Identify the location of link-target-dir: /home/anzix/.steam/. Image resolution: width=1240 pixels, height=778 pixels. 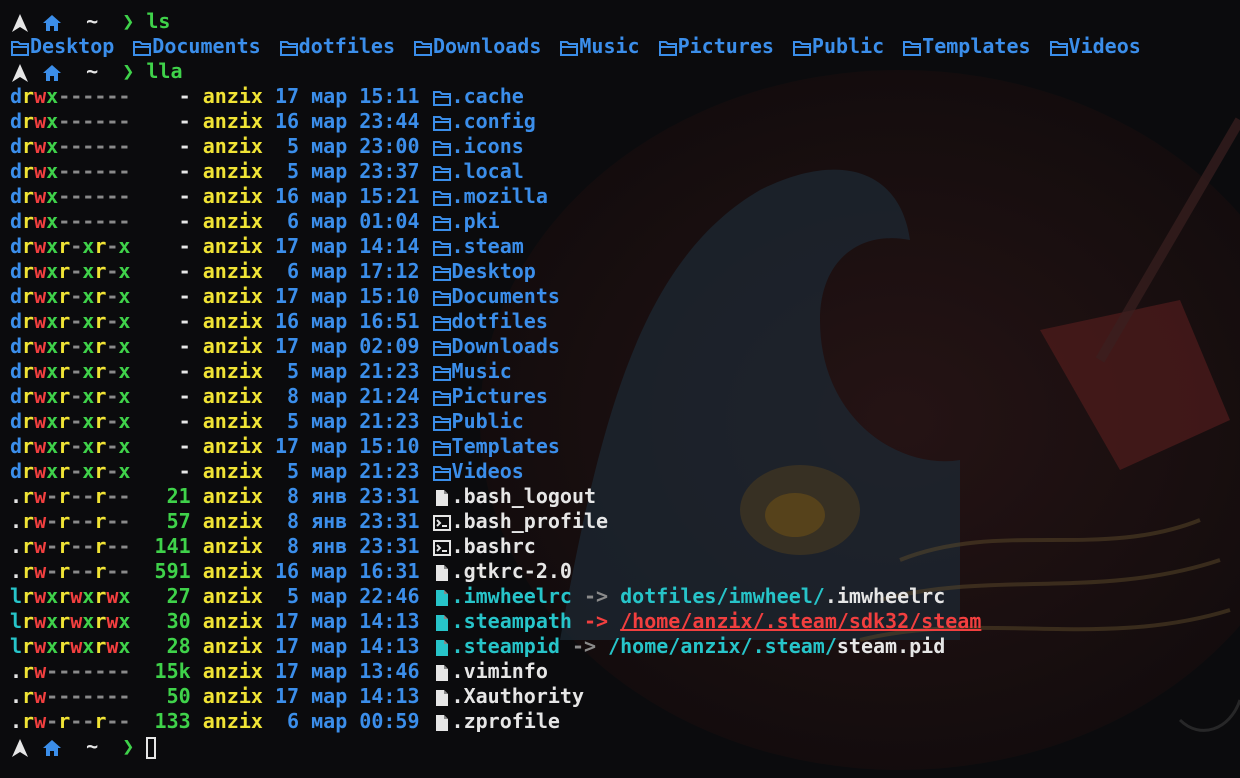
(722, 646).